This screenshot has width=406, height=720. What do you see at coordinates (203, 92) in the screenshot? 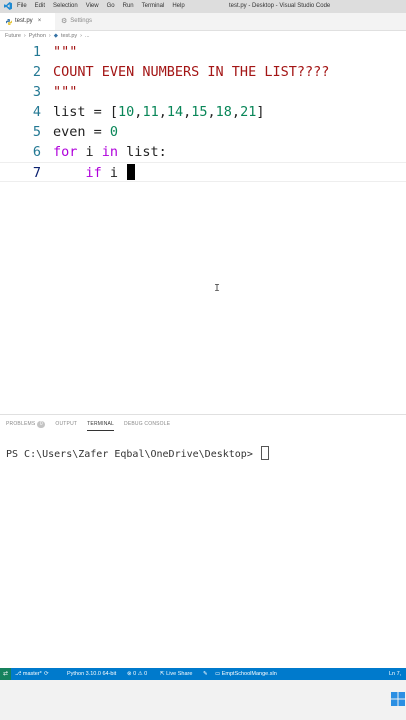
I see `code-line: 3 """` at bounding box center [203, 92].